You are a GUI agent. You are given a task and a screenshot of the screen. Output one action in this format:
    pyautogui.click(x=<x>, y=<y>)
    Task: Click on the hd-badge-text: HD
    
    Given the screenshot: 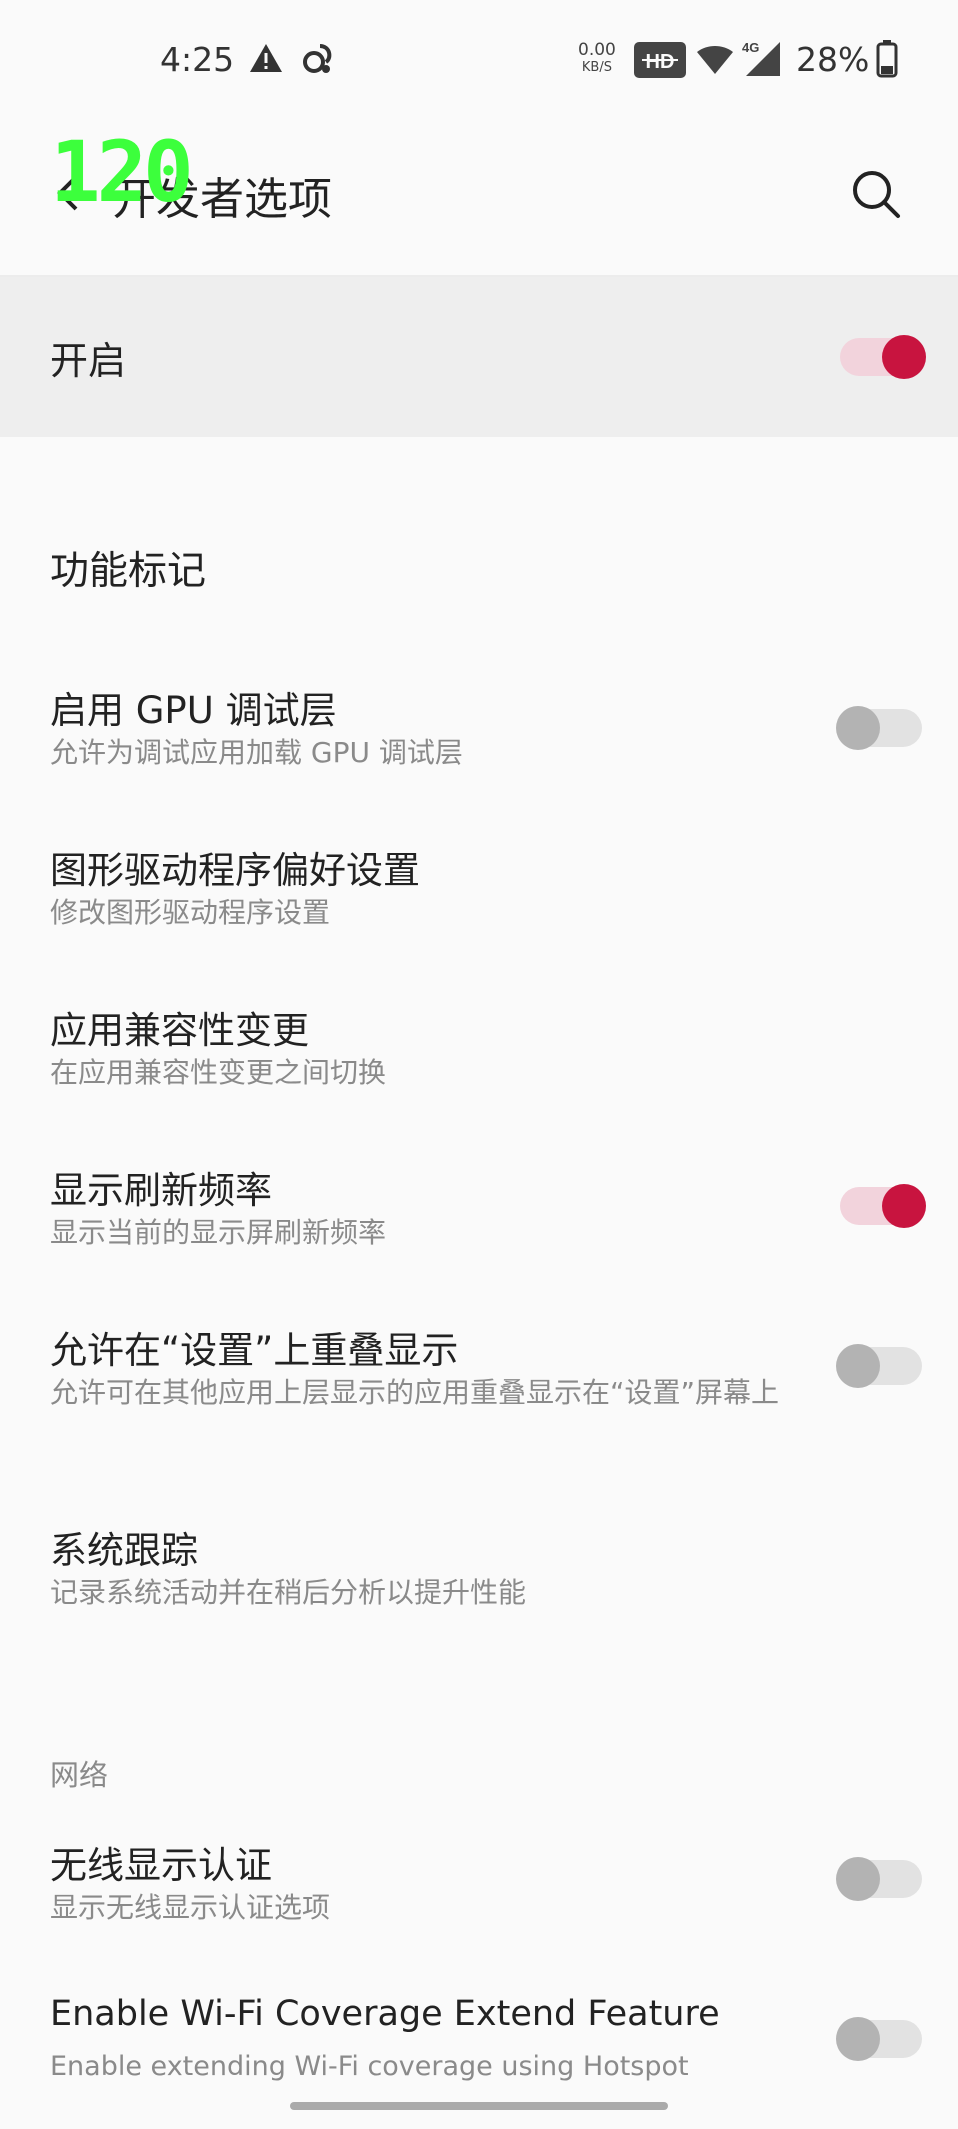 What is the action you would take?
    pyautogui.click(x=660, y=62)
    